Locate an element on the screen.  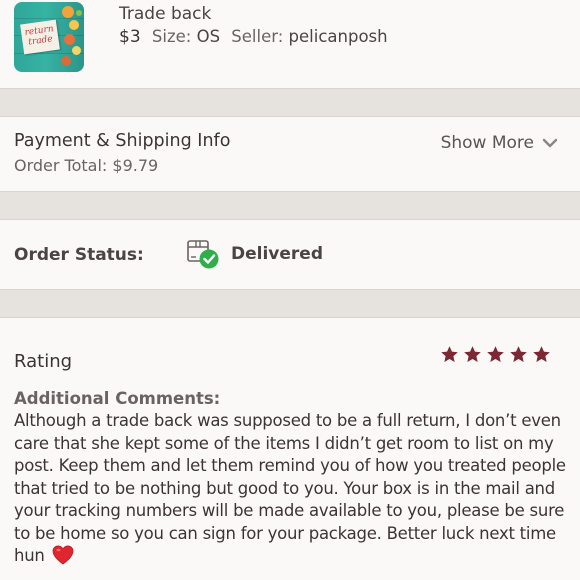
additional-comments-label: Additional Comments: is located at coordinates (117, 398).